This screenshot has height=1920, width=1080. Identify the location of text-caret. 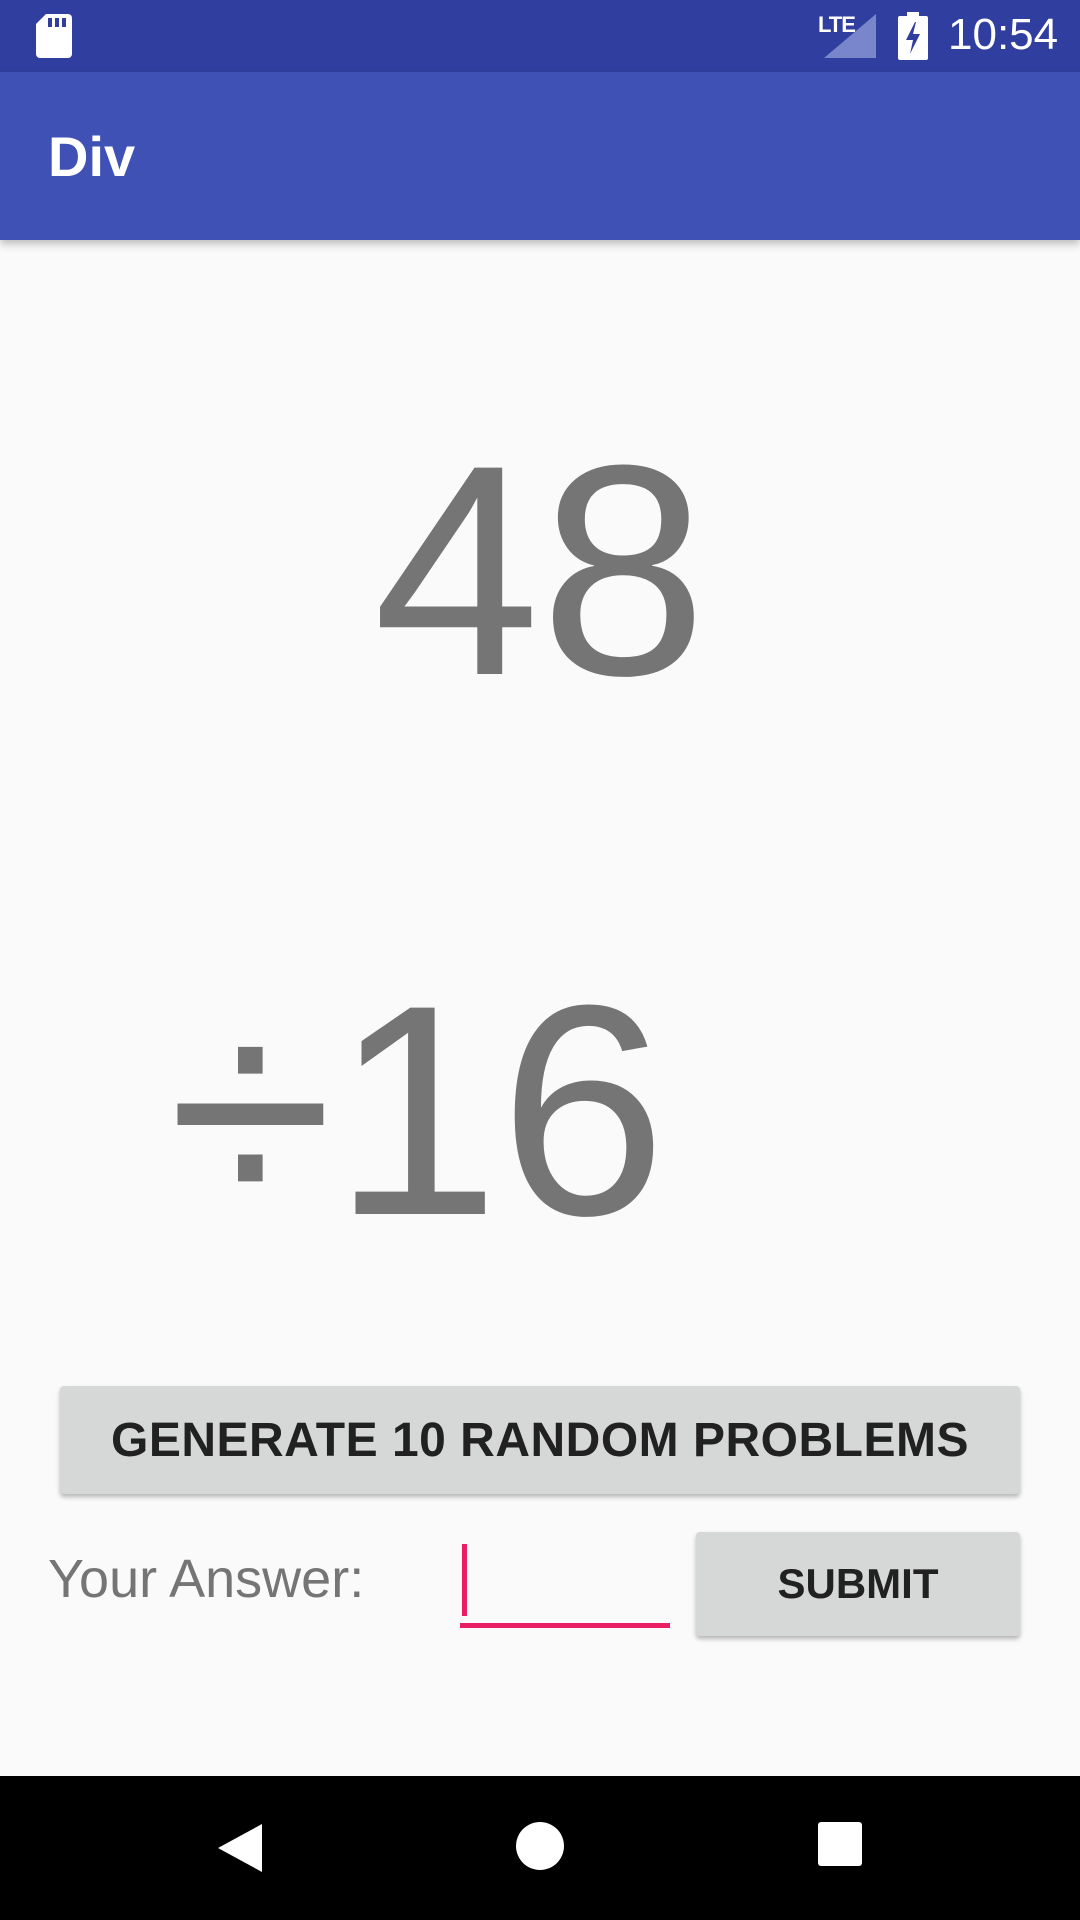
(464, 1580).